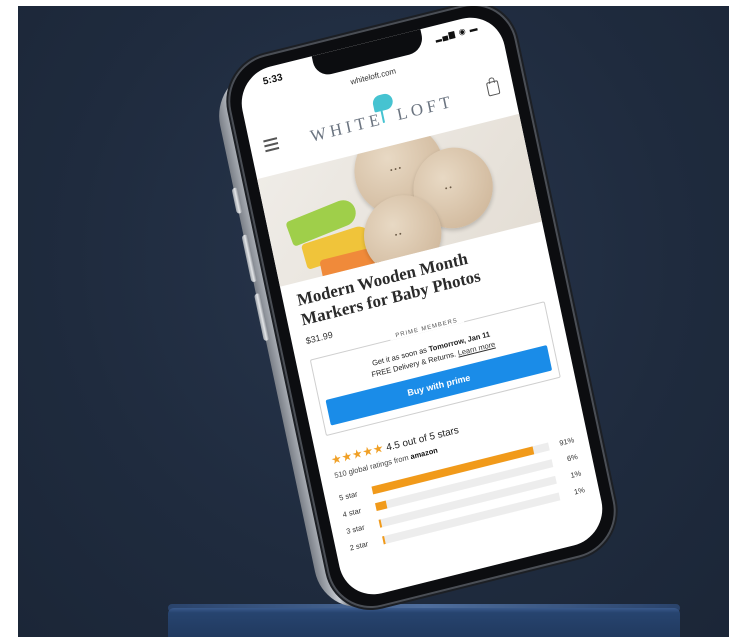  What do you see at coordinates (272, 80) in the screenshot?
I see `status-time: 5:33` at bounding box center [272, 80].